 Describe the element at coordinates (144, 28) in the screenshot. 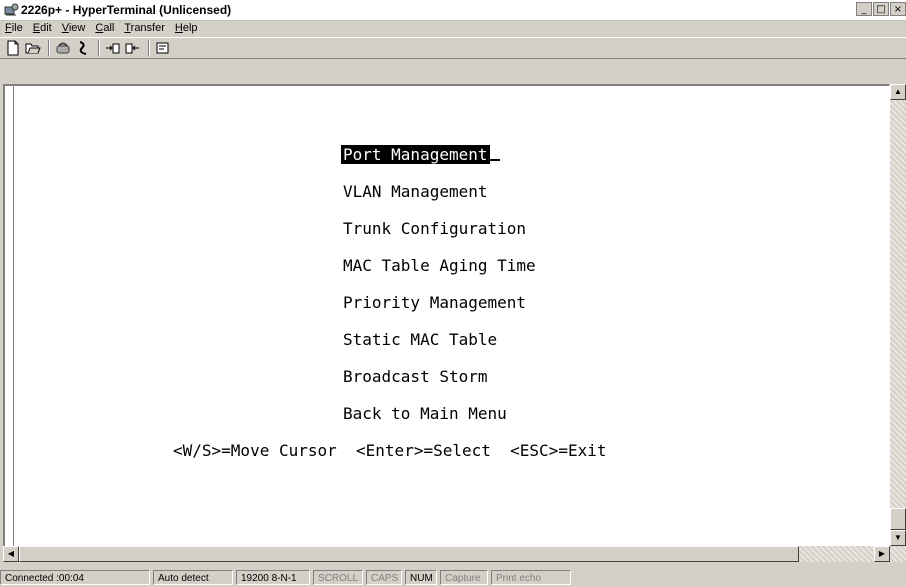

I see `menu-transfer: Transfer` at that location.